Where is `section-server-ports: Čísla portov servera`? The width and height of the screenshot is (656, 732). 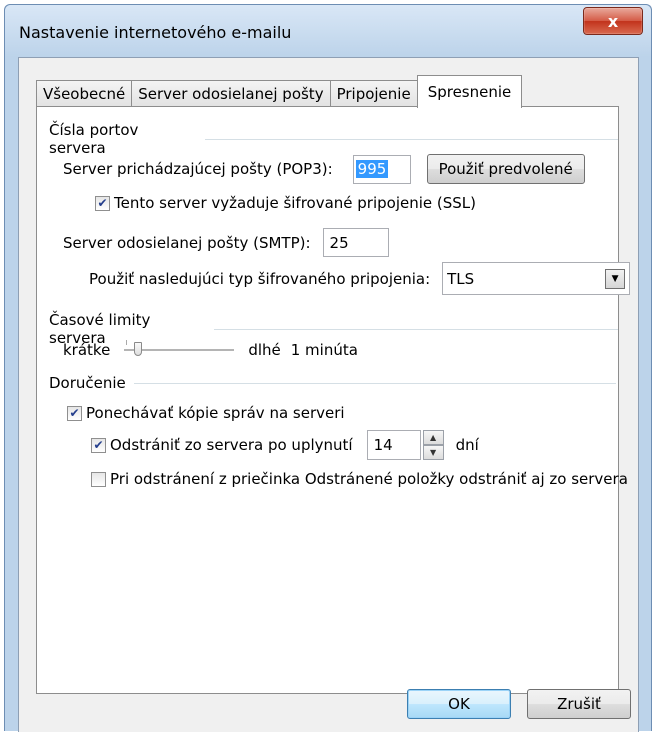 section-server-ports: Čísla portov servera is located at coordinates (333, 139).